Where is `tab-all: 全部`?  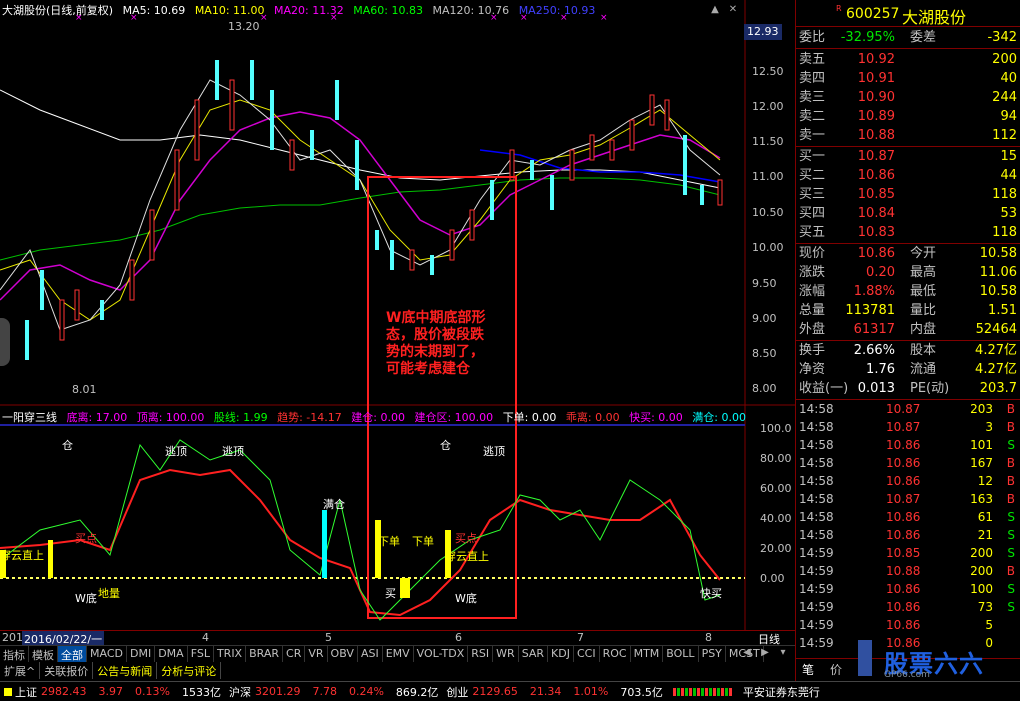
tab-all: 全部 is located at coordinates (72, 654).